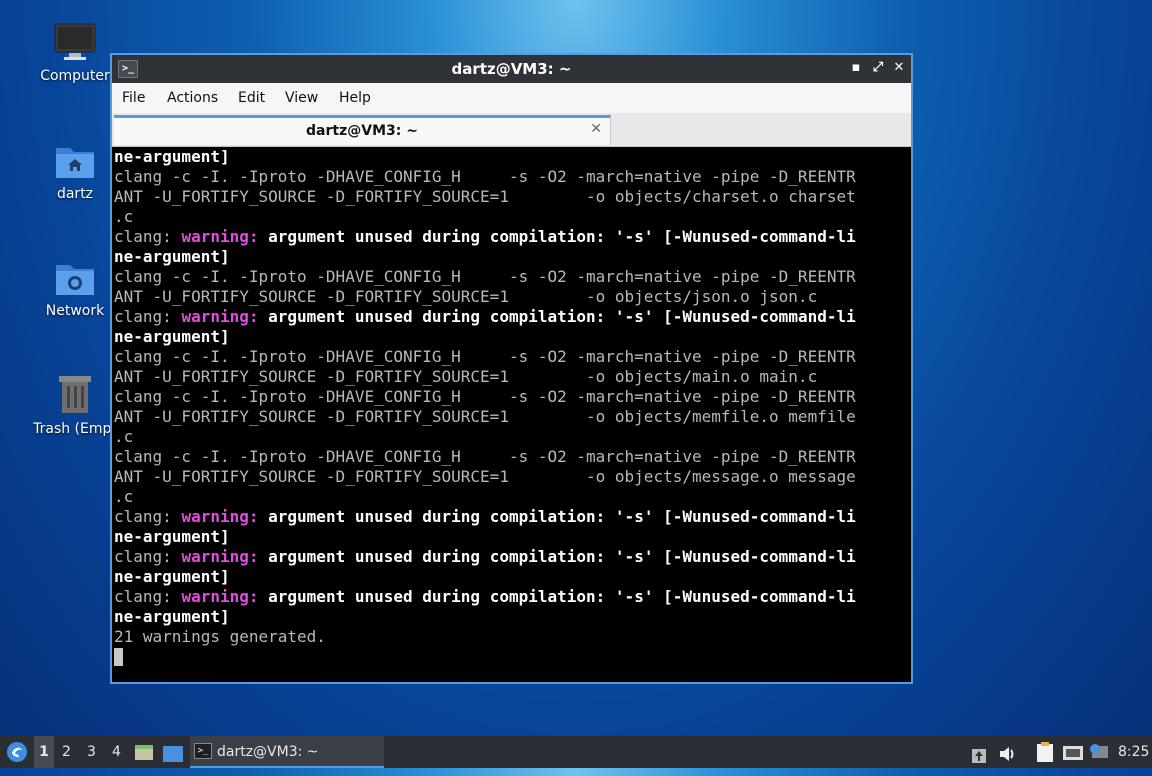  What do you see at coordinates (75, 394) in the screenshot?
I see `trash-icon` at bounding box center [75, 394].